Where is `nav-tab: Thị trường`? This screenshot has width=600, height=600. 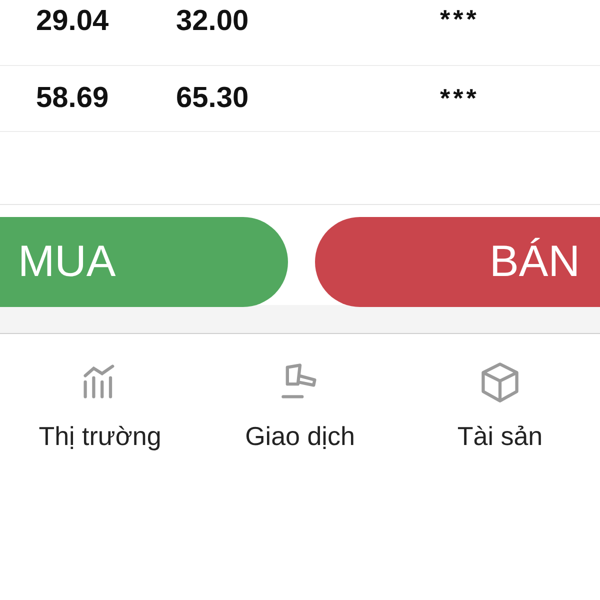
nav-tab: Thị trường is located at coordinates (100, 408).